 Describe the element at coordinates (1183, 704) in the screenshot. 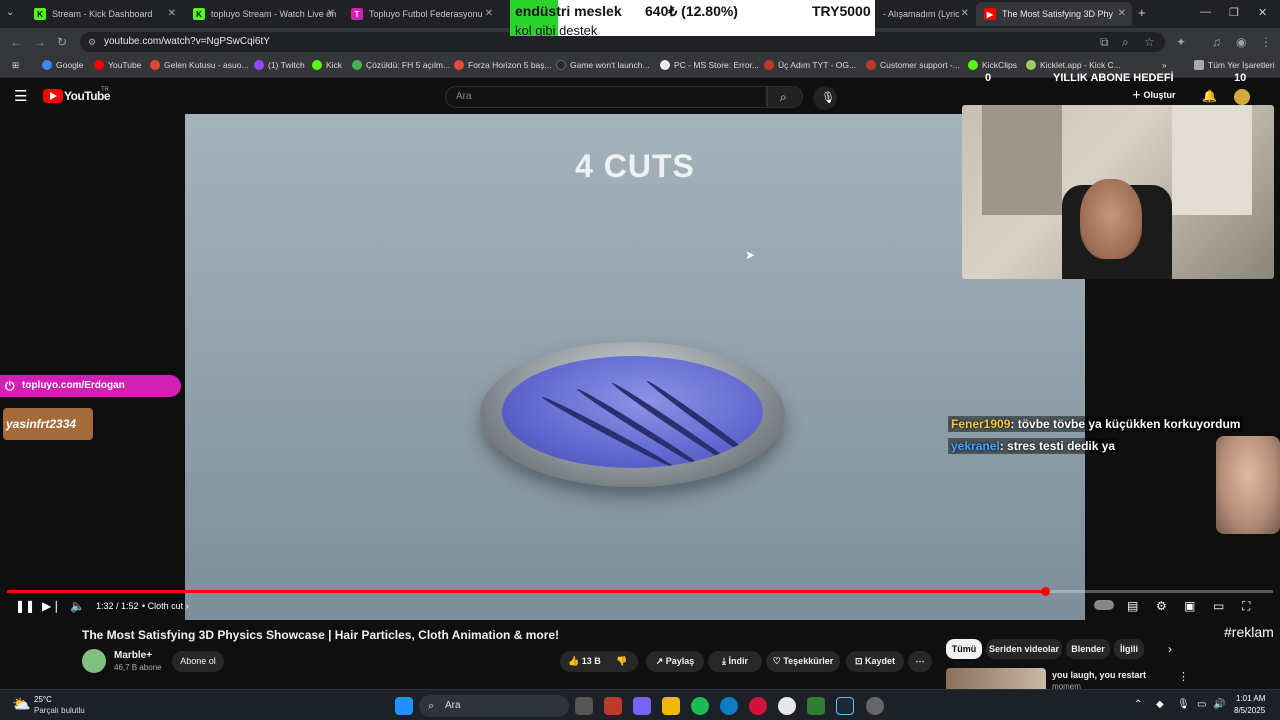

I see `mic-tray-icon: 🎙` at that location.